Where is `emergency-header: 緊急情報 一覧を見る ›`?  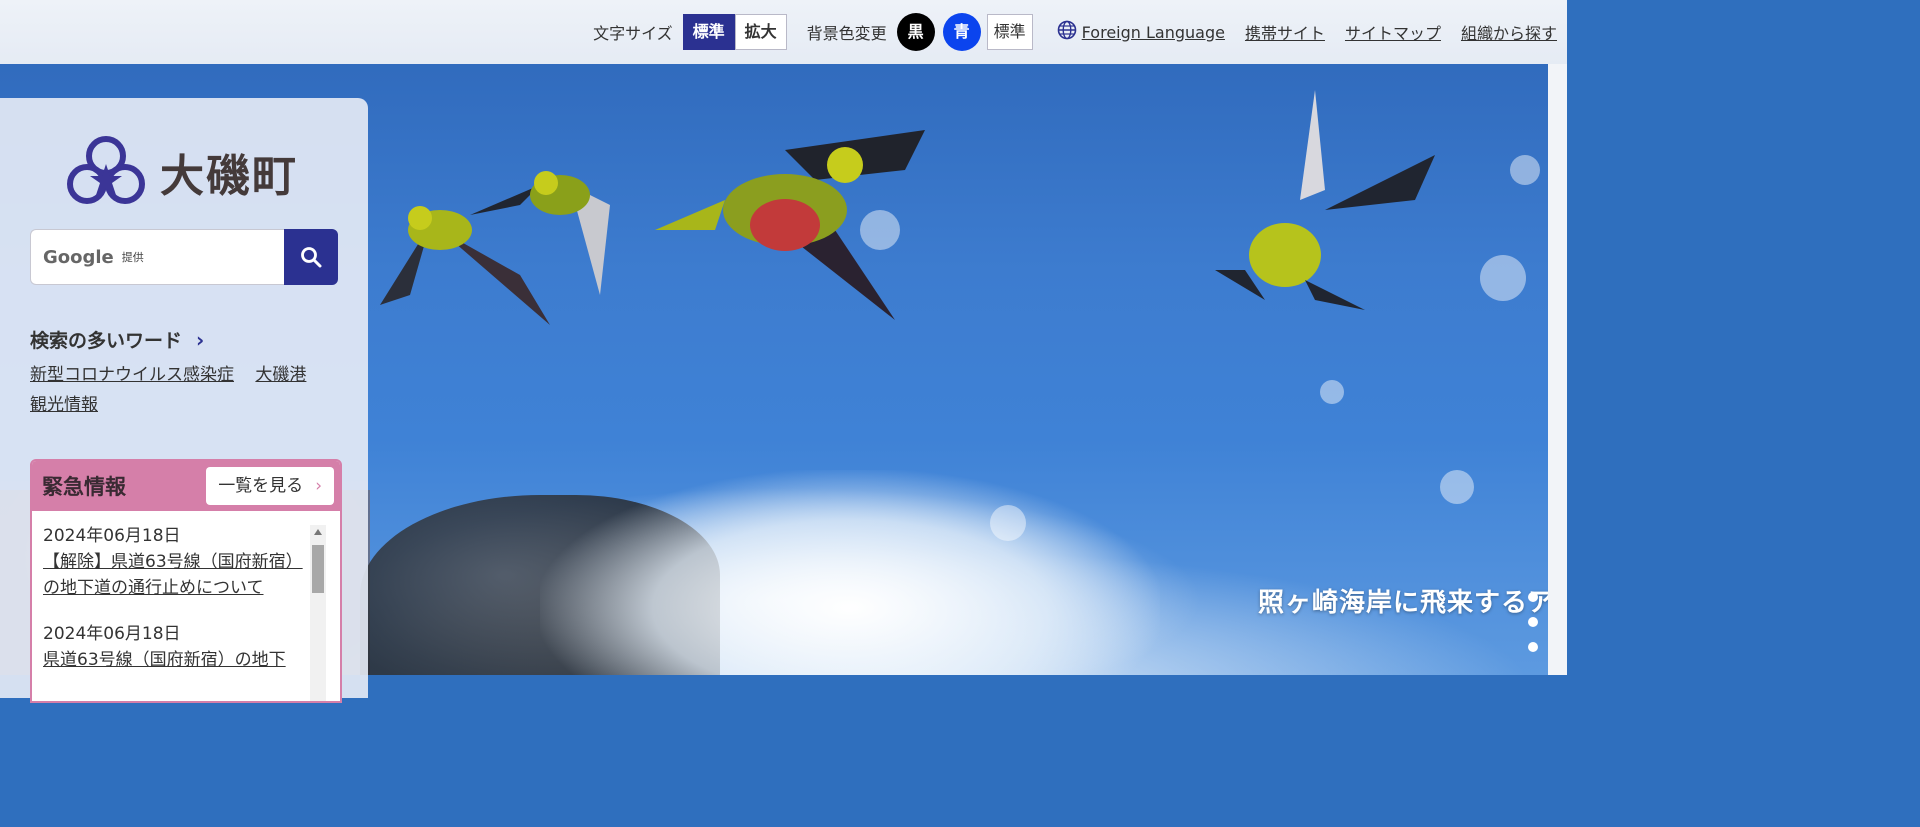
emergency-header: 緊急情報 一覧を見る › is located at coordinates (186, 486).